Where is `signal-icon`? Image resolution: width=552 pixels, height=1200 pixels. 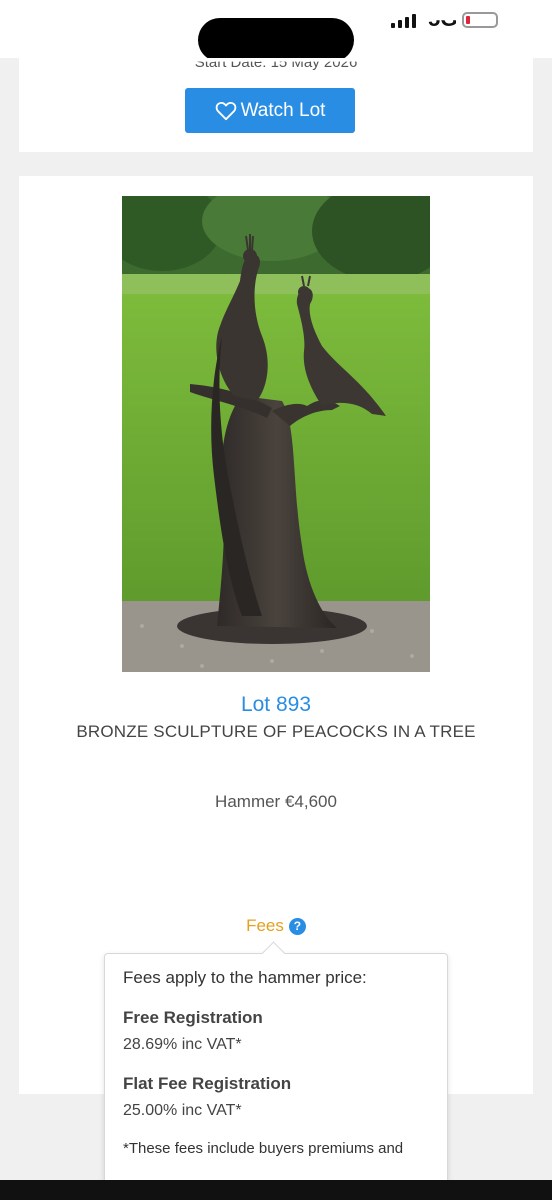 signal-icon is located at coordinates (403, 21).